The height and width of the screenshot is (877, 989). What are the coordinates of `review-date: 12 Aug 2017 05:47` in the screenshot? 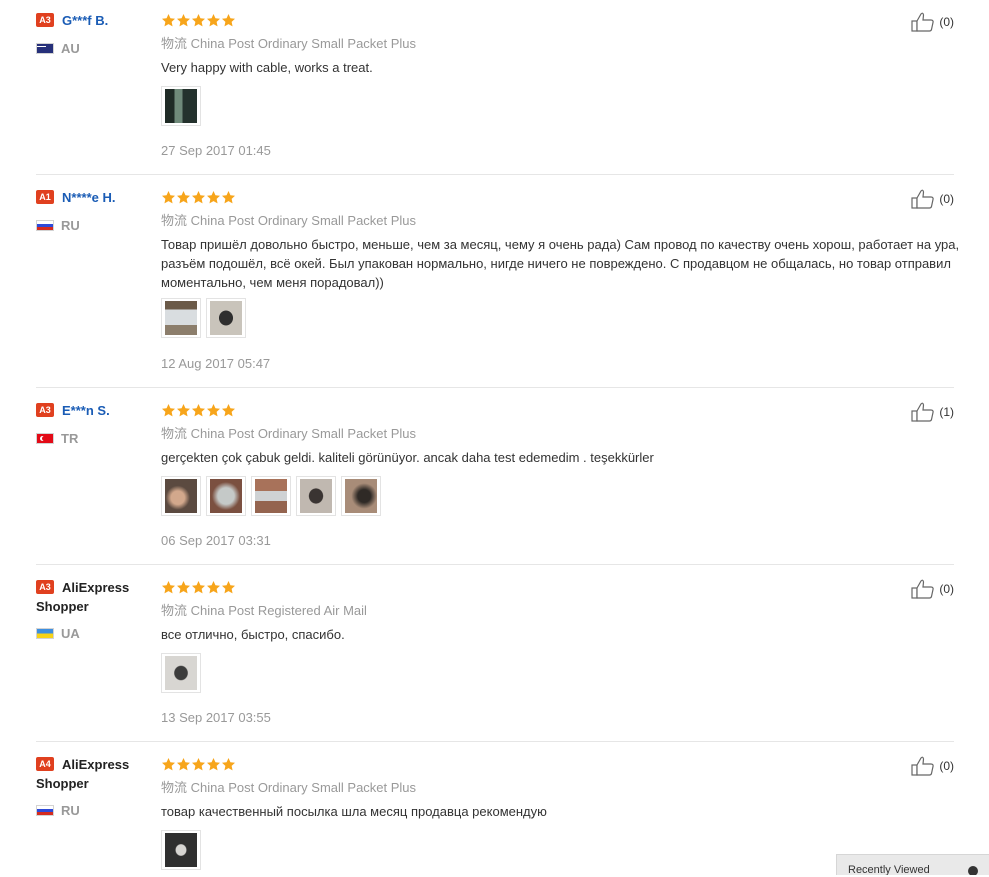 It's located at (216, 363).